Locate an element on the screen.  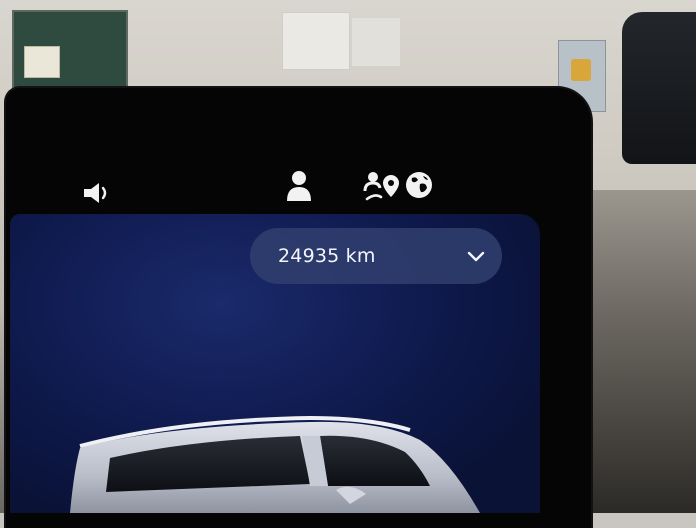
wall-board is located at coordinates (70, 53).